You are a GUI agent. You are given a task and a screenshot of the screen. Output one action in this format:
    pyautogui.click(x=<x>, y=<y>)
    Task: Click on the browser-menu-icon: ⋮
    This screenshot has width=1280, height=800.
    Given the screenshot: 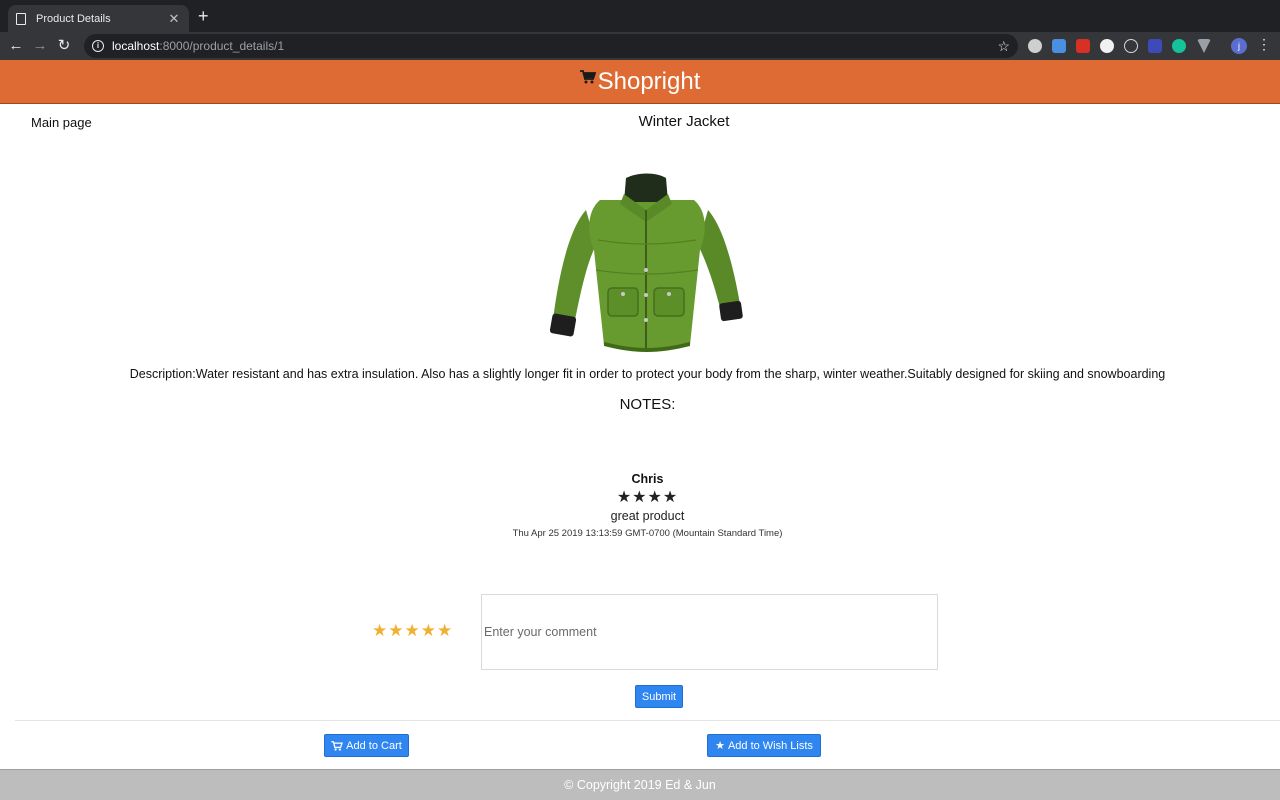 What is the action you would take?
    pyautogui.click(x=1264, y=44)
    